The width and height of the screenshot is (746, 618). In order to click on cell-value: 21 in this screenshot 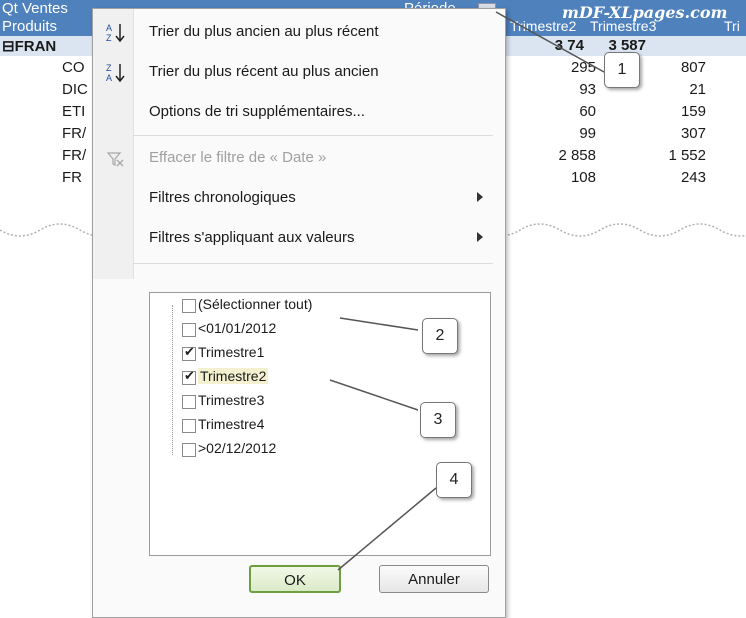, I will do `click(697, 89)`.